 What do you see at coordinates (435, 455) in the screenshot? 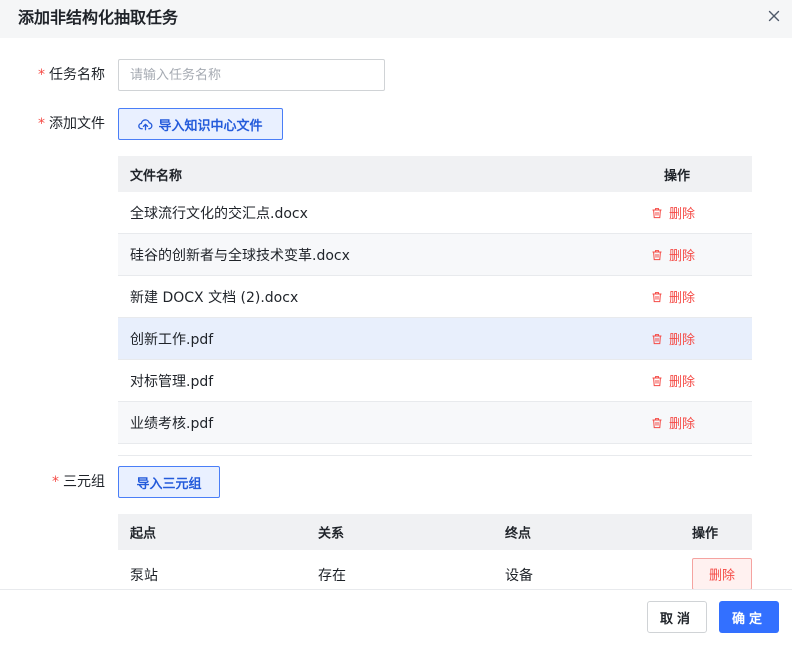
I see `divider` at bounding box center [435, 455].